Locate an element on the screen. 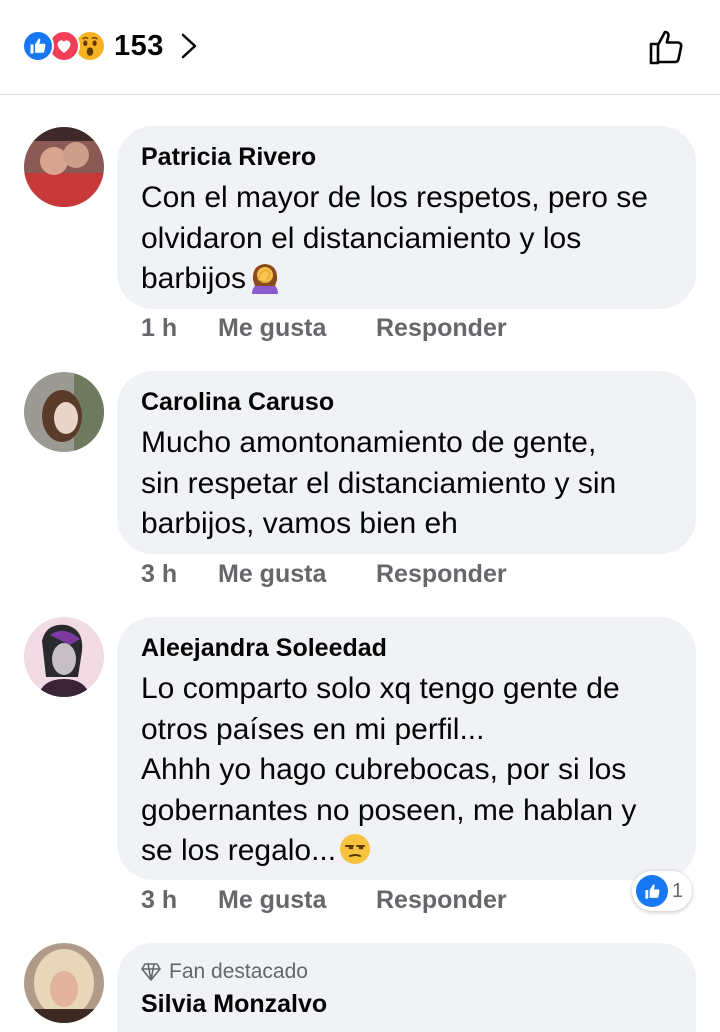  comment-reaction-count: 1 is located at coordinates (678, 890).